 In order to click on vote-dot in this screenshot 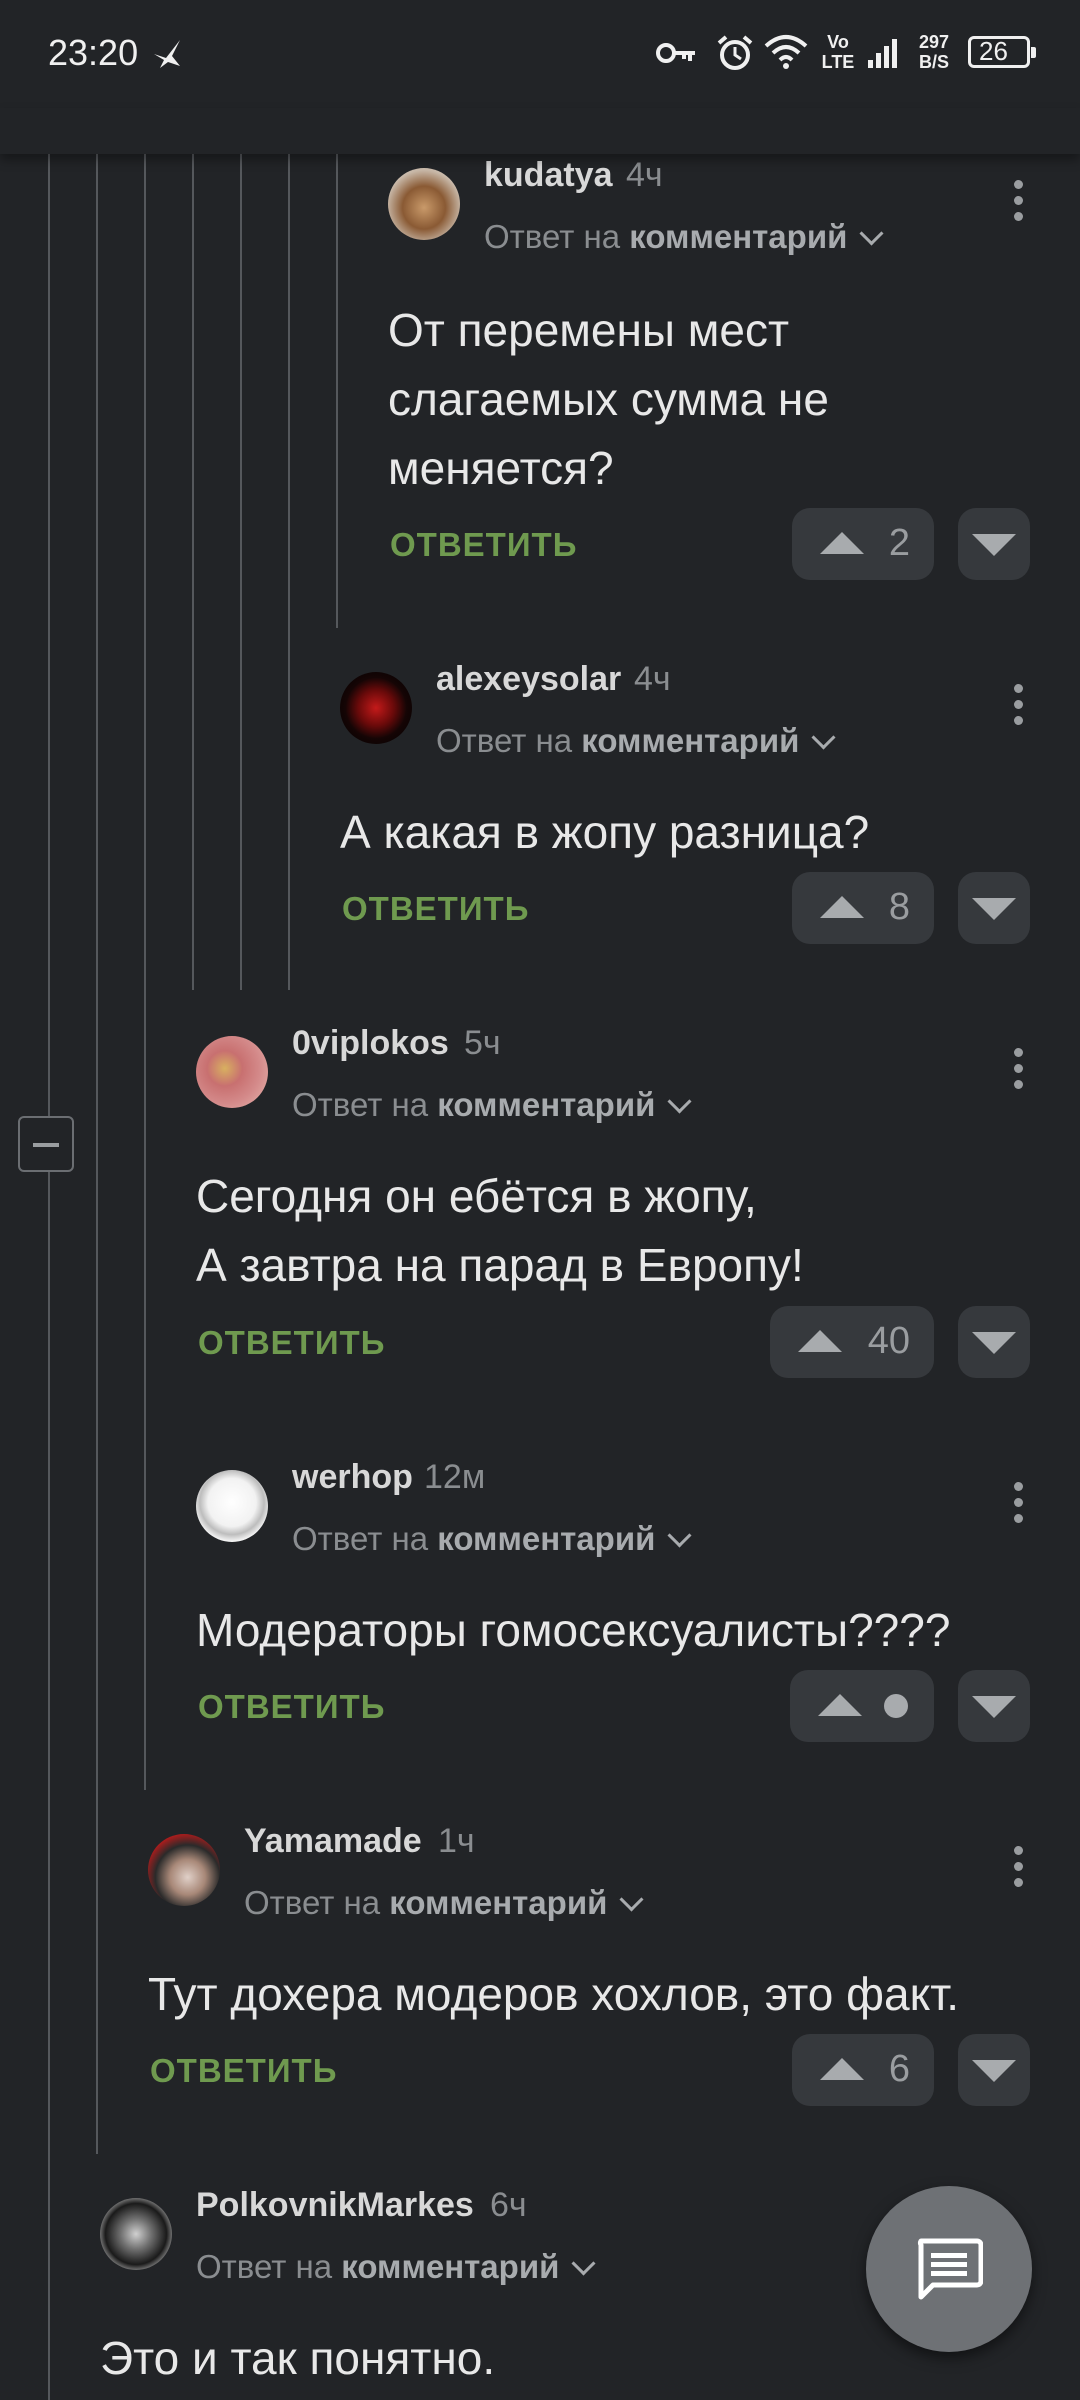, I will do `click(896, 1706)`.